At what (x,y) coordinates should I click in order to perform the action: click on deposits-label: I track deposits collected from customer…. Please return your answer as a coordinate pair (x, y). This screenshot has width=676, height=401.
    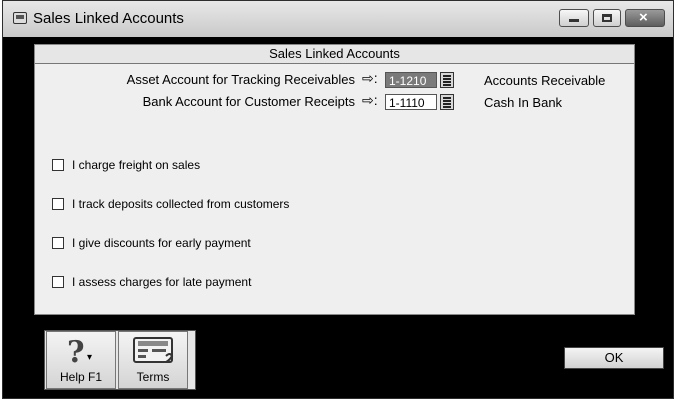
    Looking at the image, I should click on (181, 204).